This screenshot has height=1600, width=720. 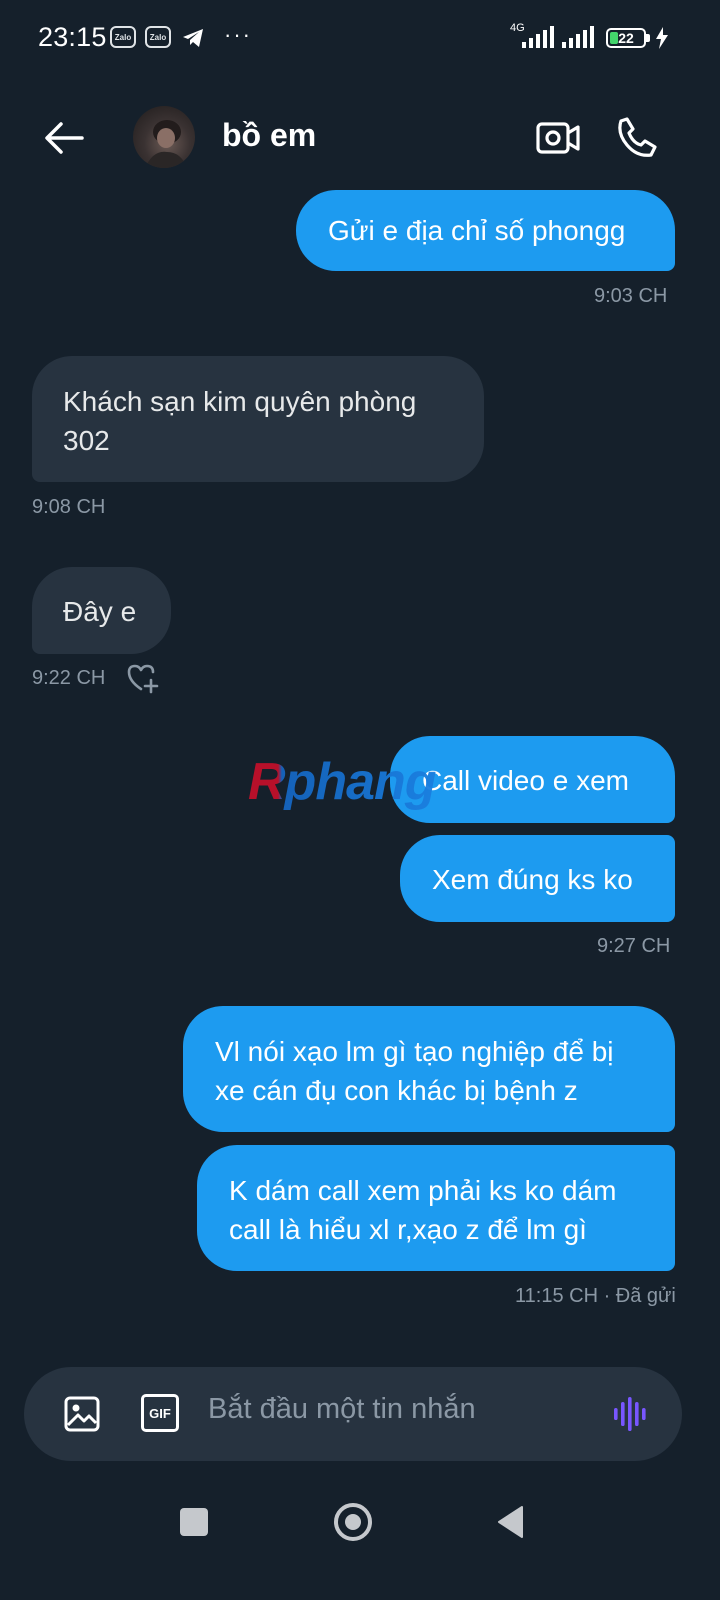 I want to click on incoming-message: Đây e, so click(x=101, y=610).